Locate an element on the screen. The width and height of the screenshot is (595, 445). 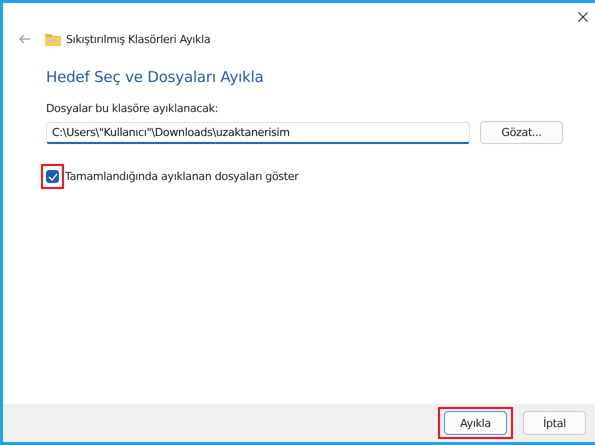
window-title: Sıkıştırılmış Klasörleri Ayıkla is located at coordinates (138, 39).